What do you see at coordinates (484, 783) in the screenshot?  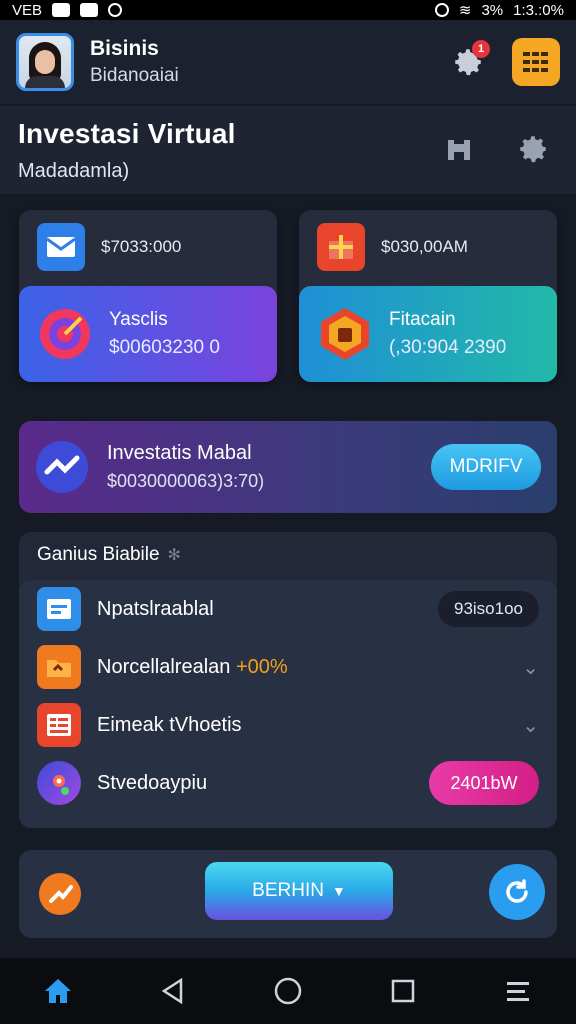 I see `list-item-badge: 2401bW` at bounding box center [484, 783].